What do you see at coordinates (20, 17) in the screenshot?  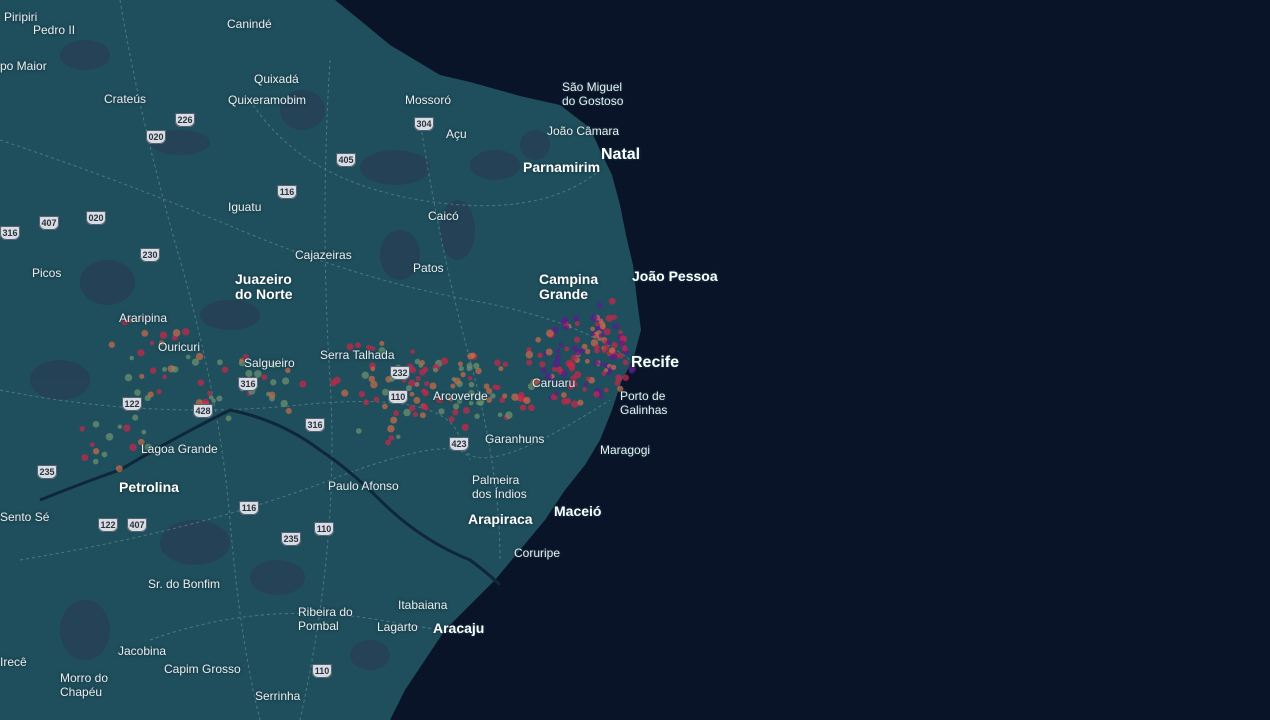 I see `place-label: Piripiri` at bounding box center [20, 17].